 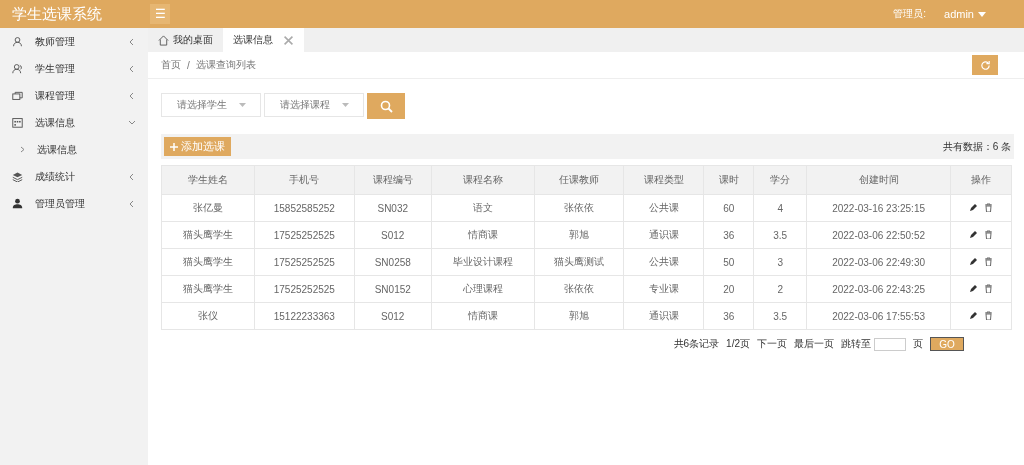 I want to click on select-field: 请选择课程, so click(x=314, y=105).